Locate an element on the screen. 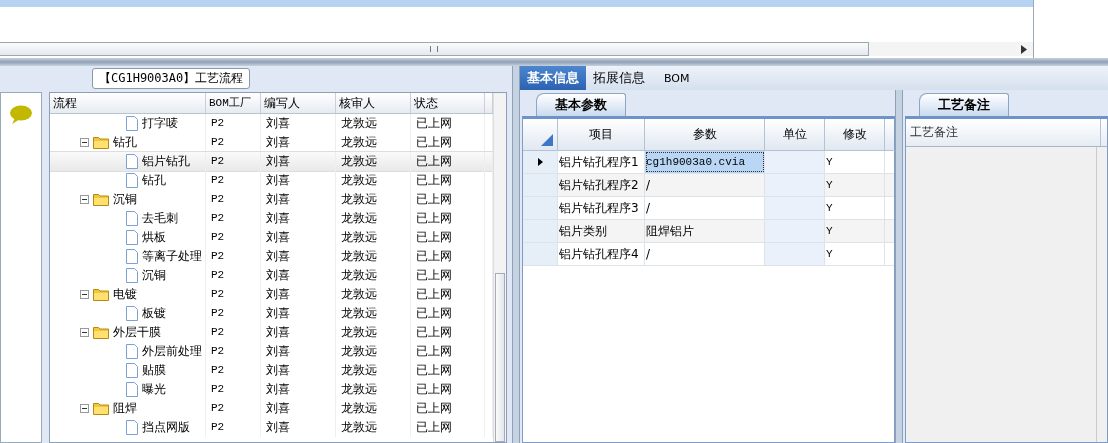  column-header: 核审人 is located at coordinates (373, 103).